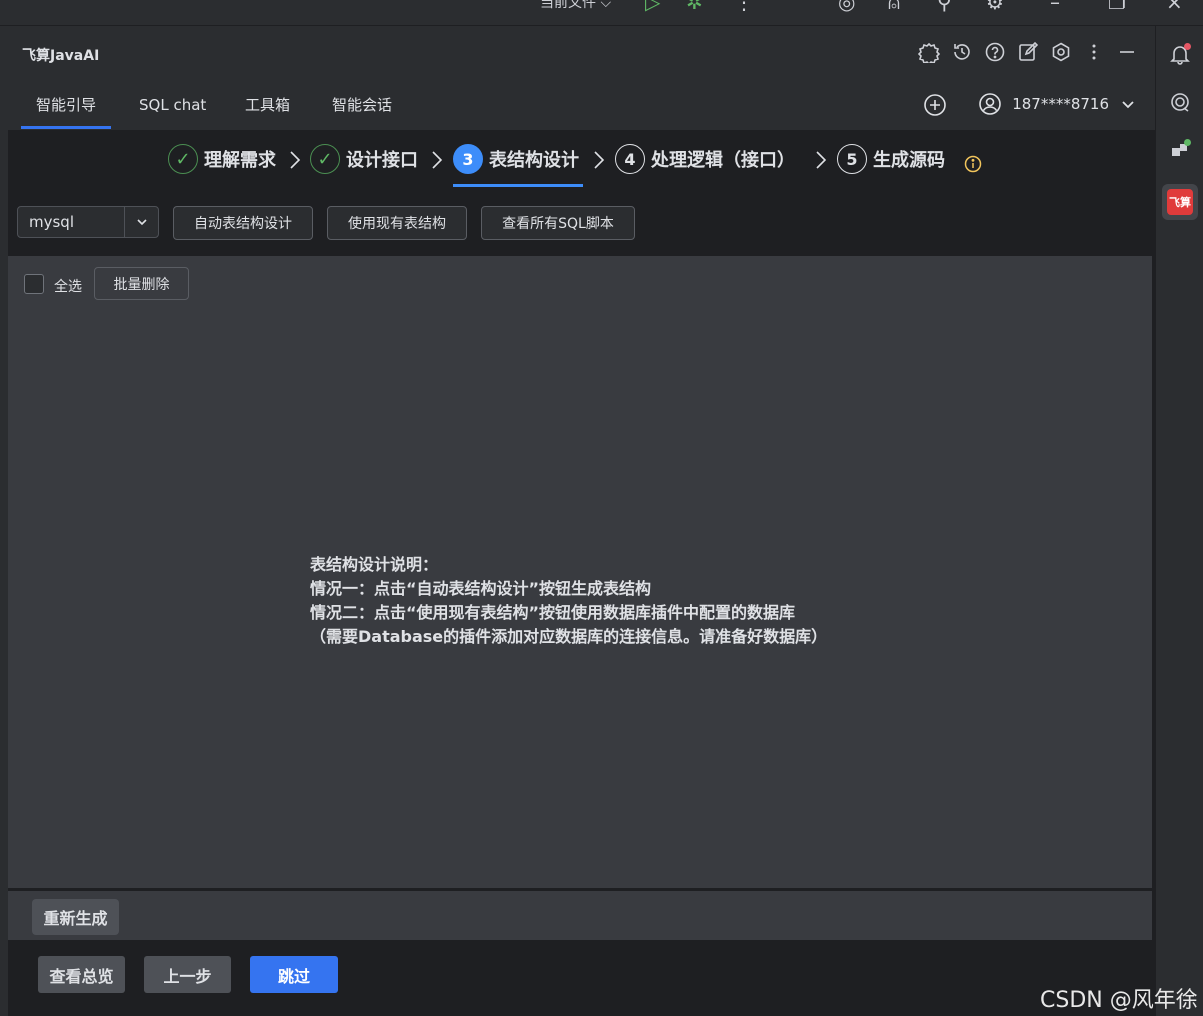 The width and height of the screenshot is (1203, 1016). What do you see at coordinates (581, 54) in the screenshot?
I see `panel-header: 飞算JavaAI` at bounding box center [581, 54].